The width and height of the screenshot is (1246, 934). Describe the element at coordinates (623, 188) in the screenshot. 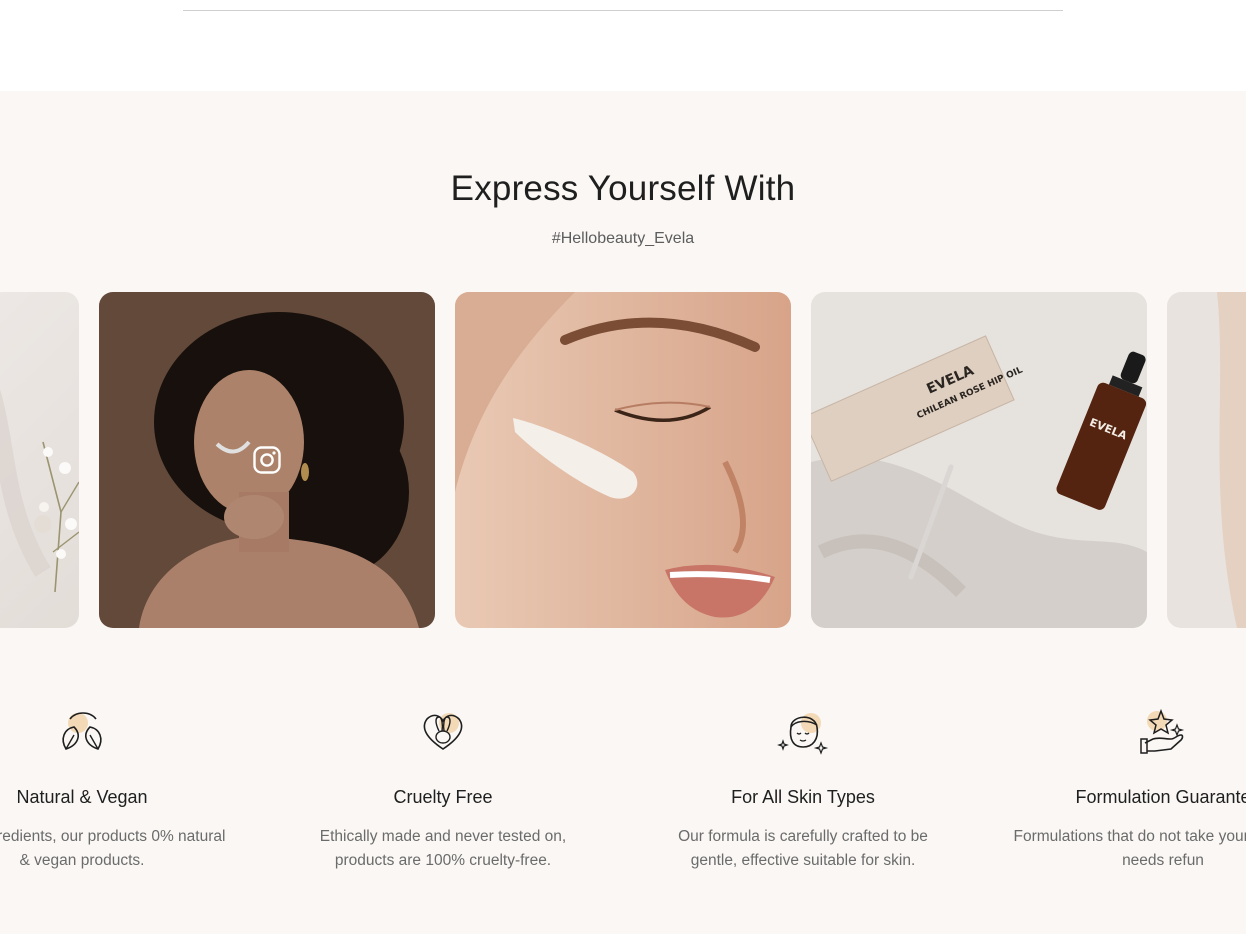

I see `section-heading: Express Yourself With` at that location.